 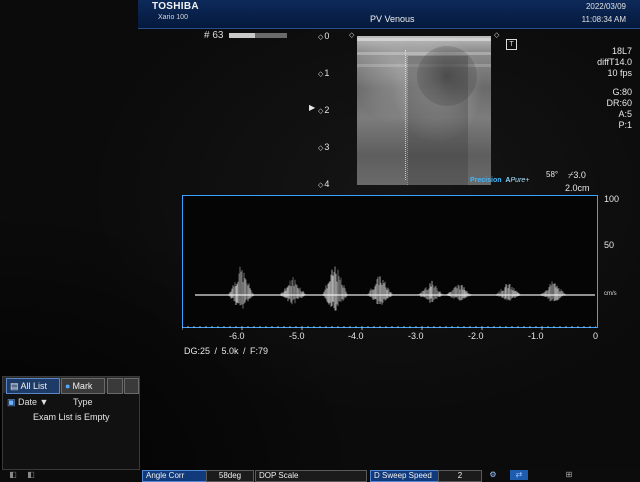 What do you see at coordinates (13, 475) in the screenshot?
I see `left-icon-1: ◧` at bounding box center [13, 475].